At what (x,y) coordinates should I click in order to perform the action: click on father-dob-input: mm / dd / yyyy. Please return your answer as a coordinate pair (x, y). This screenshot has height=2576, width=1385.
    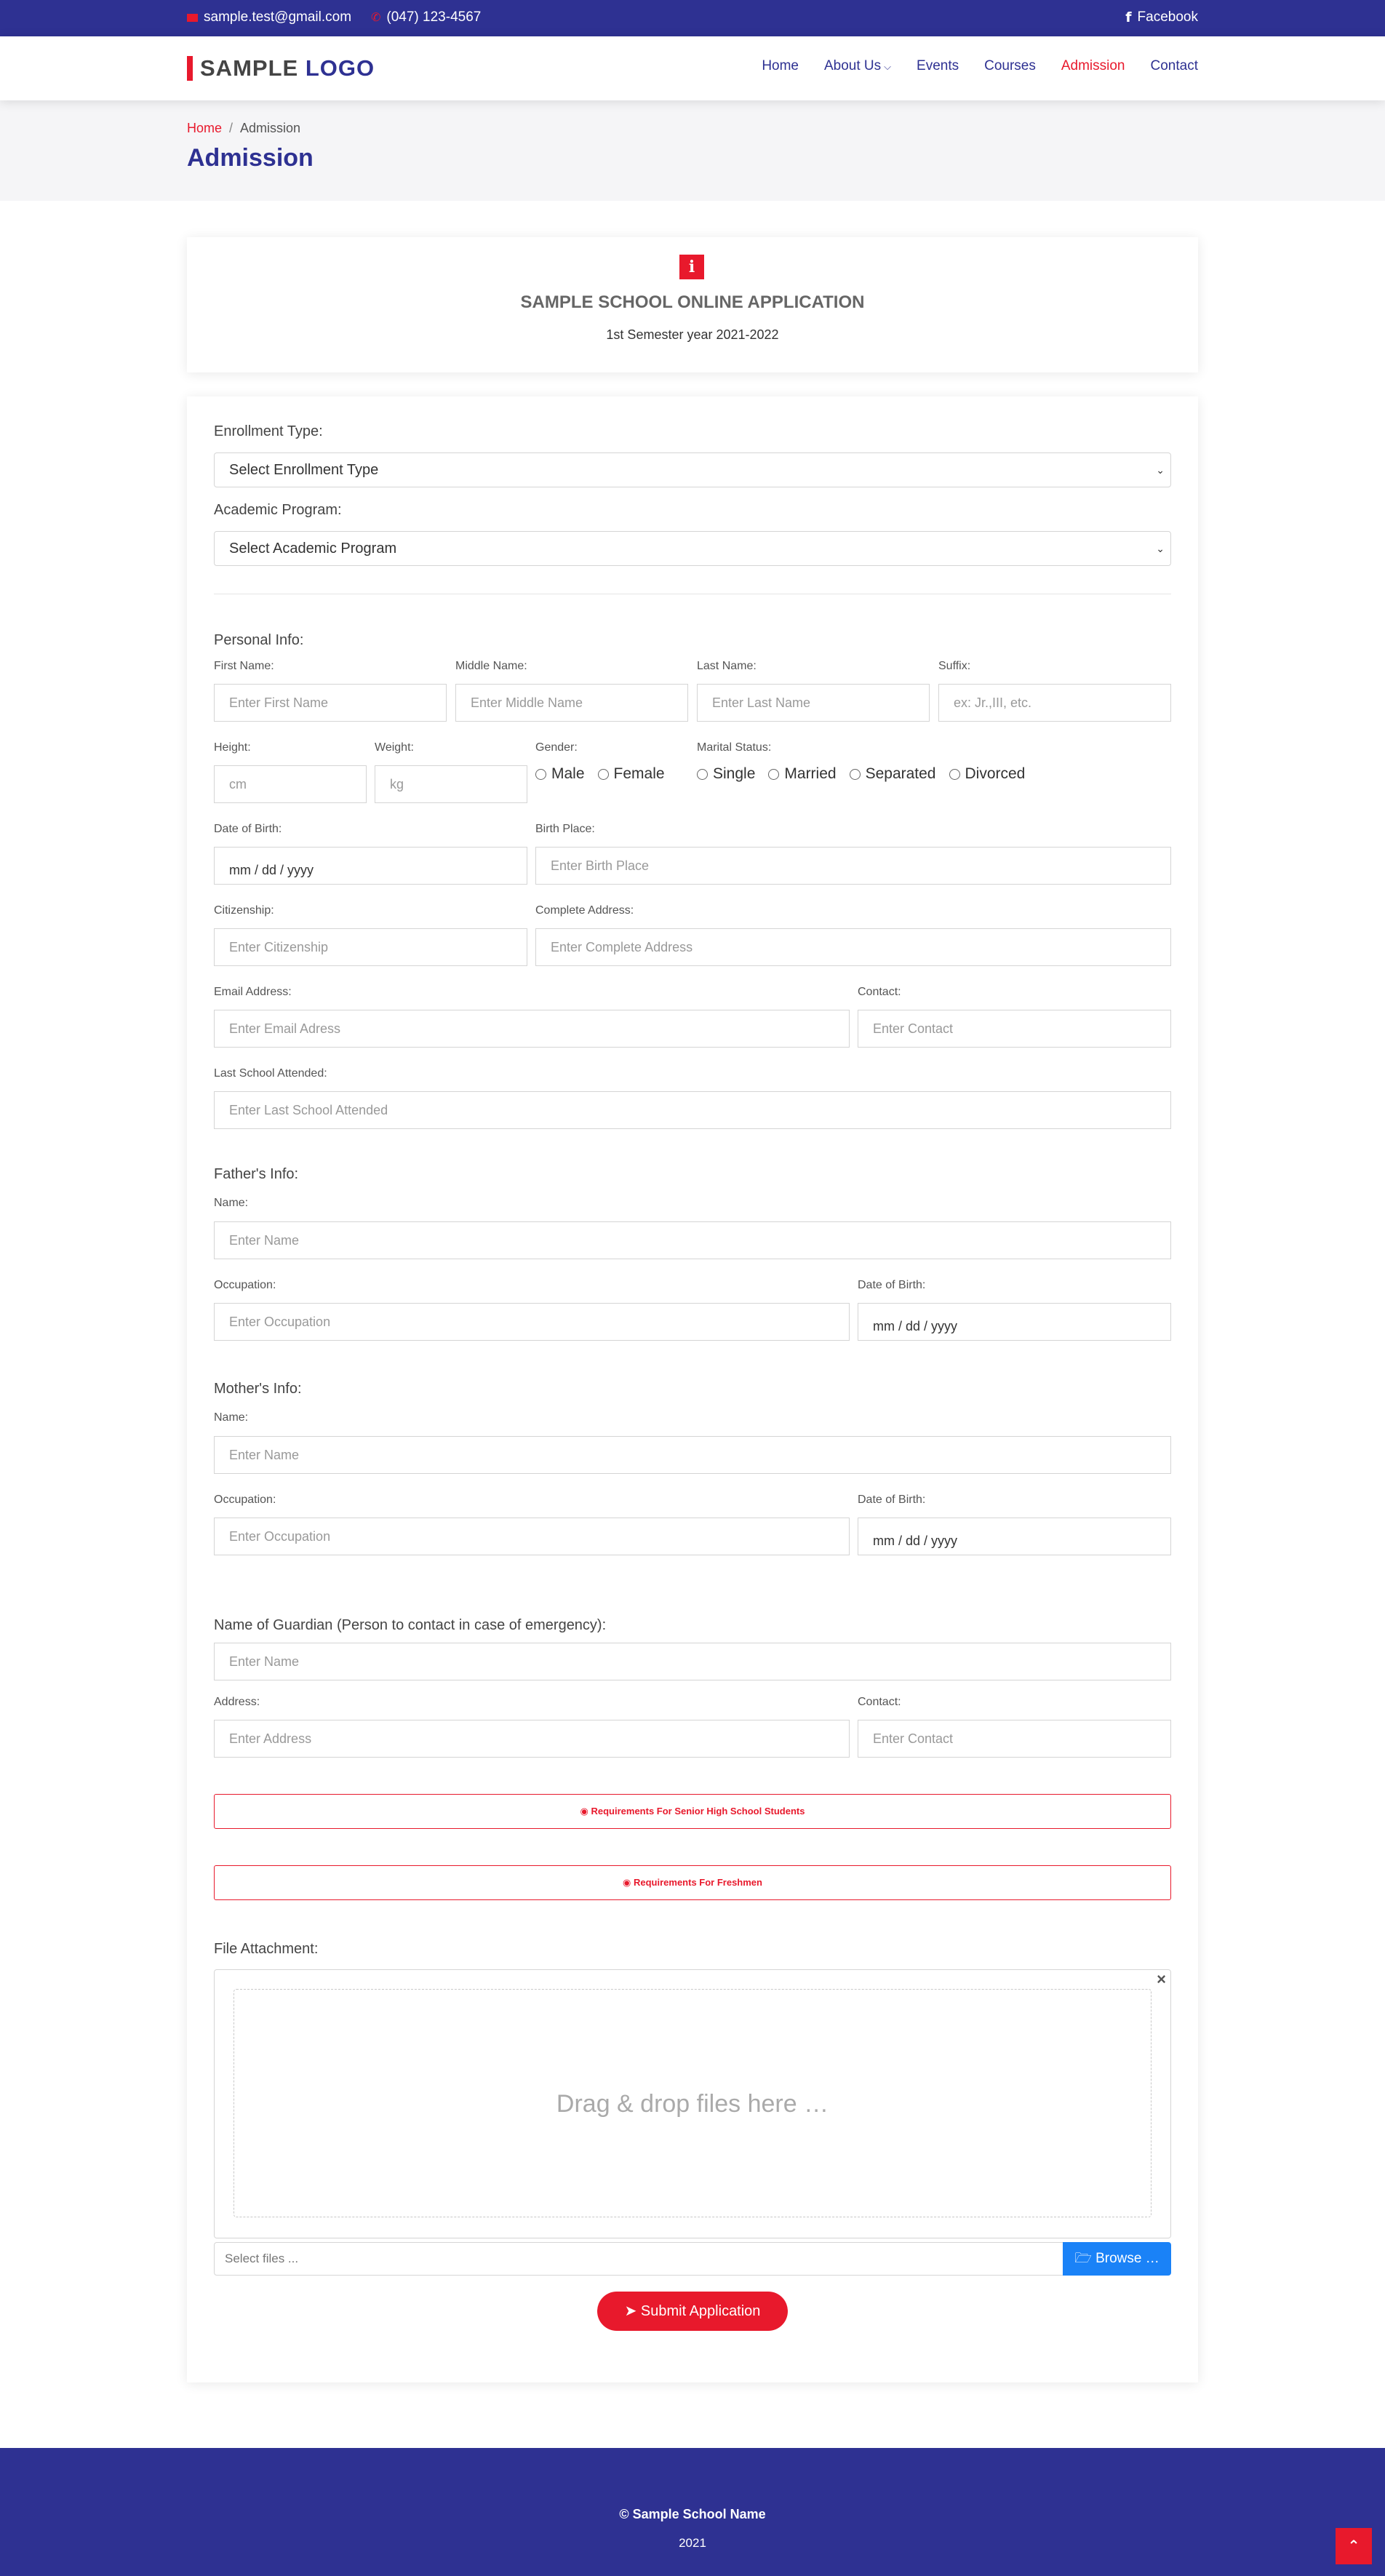
    Looking at the image, I should click on (1014, 1322).